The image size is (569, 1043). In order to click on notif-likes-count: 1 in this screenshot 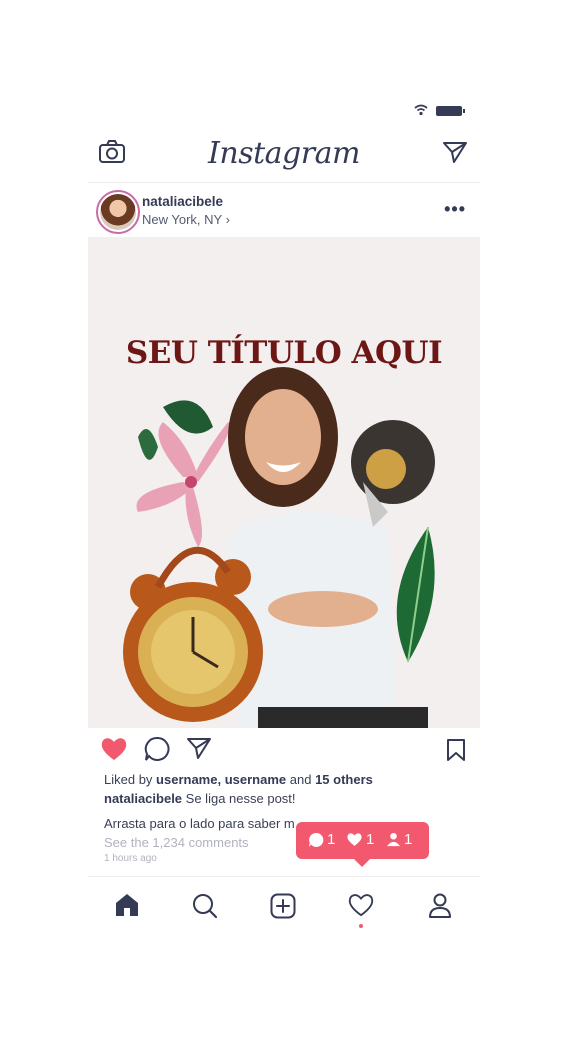, I will do `click(370, 839)`.